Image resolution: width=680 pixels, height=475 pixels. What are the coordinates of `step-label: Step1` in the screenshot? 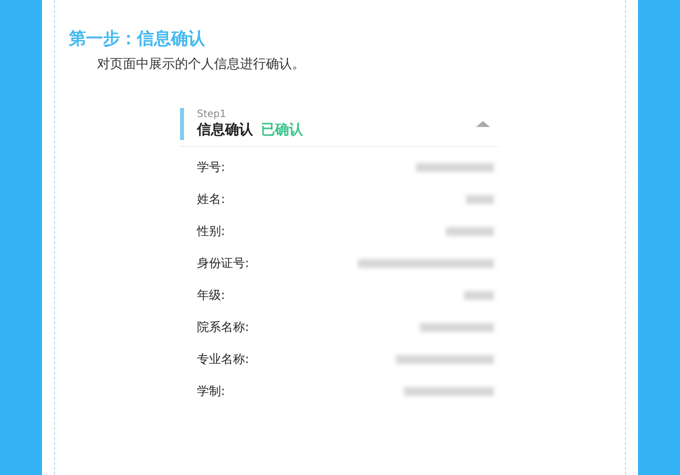 It's located at (212, 115).